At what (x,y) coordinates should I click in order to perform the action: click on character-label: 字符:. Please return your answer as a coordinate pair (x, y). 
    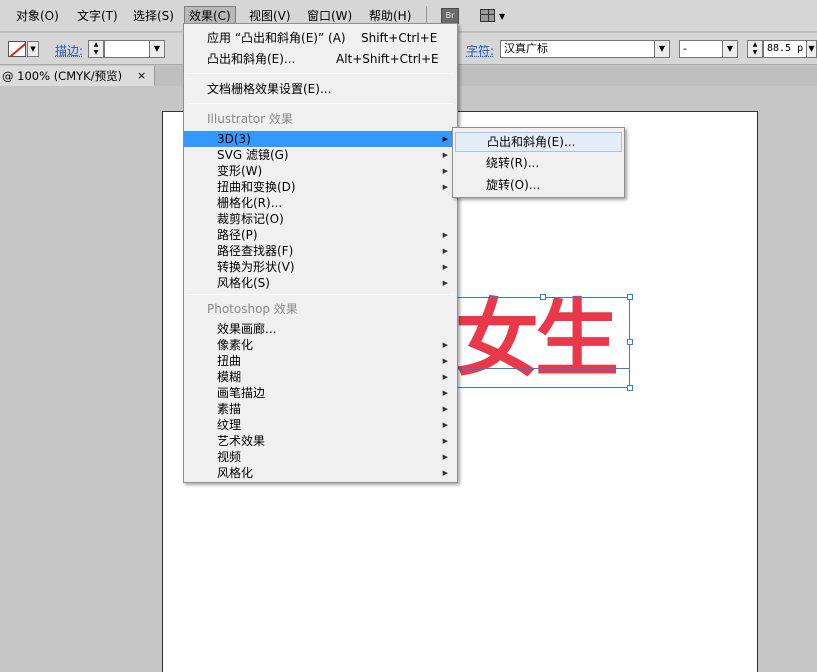
    Looking at the image, I should click on (480, 50).